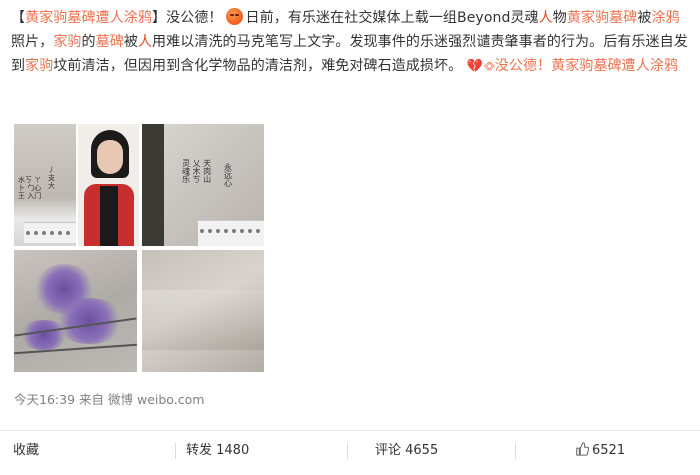 Image resolution: width=700 pixels, height=475 pixels. What do you see at coordinates (197, 171) in the screenshot?
I see `scribble-graphic: 灵 乂 天魂 木 肉乐 ㄎ 山` at bounding box center [197, 171].